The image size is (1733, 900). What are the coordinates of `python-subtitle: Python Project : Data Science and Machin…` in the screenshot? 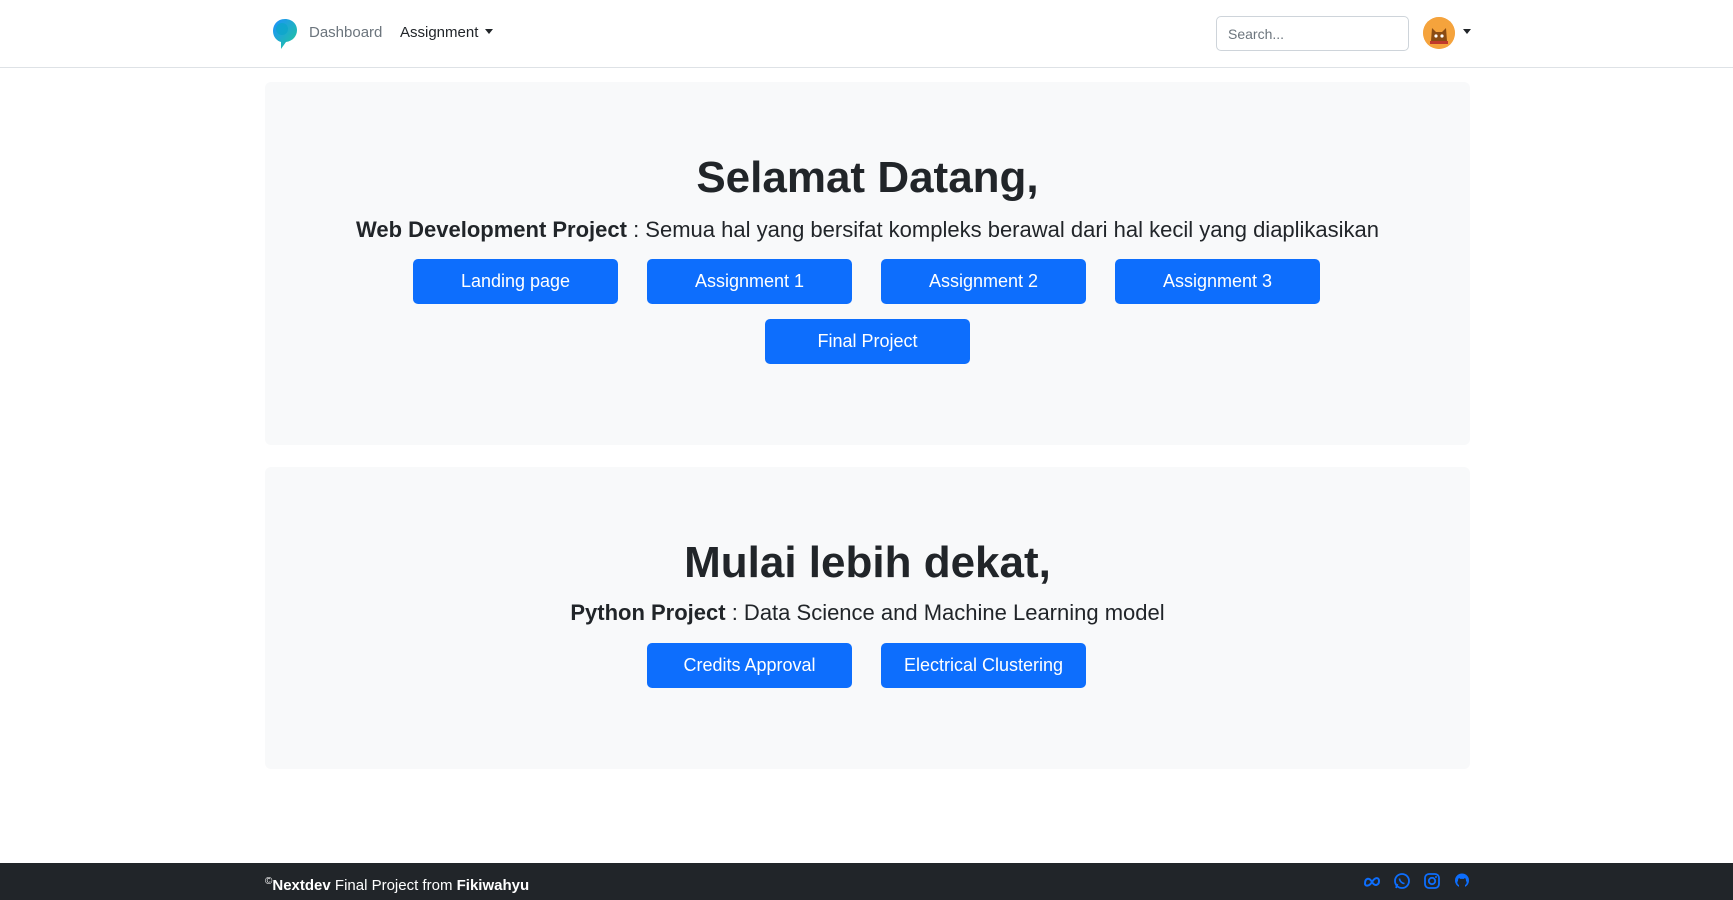 It's located at (867, 613).